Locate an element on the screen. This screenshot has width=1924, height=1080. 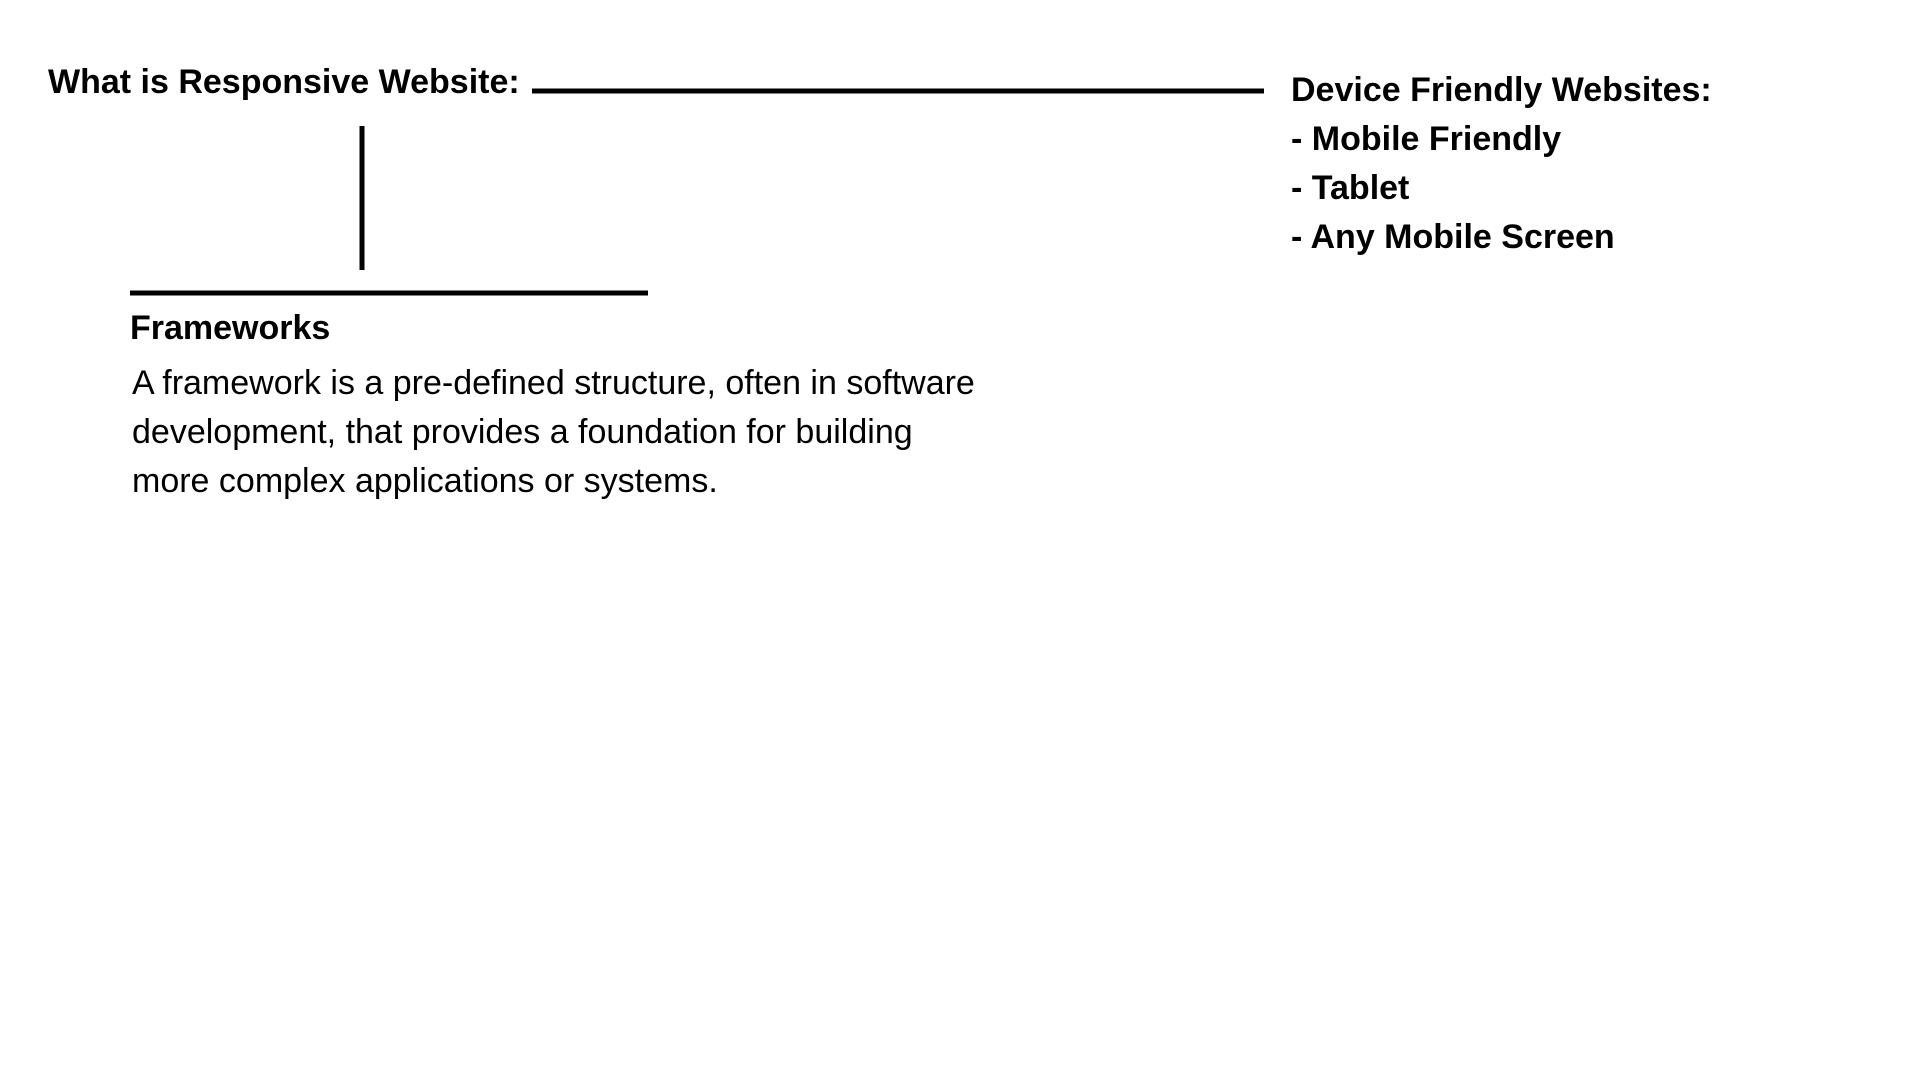
frameworks-heading: Frameworks is located at coordinates (230, 328).